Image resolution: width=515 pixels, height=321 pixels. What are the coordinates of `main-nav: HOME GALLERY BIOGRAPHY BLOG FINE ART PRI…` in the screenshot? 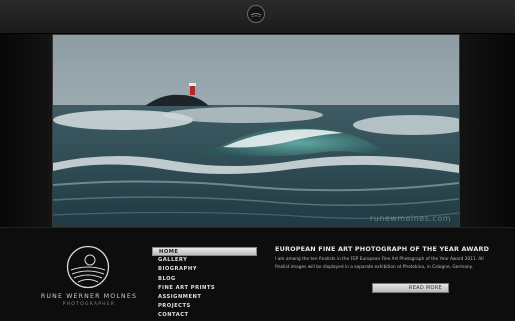 It's located at (204, 284).